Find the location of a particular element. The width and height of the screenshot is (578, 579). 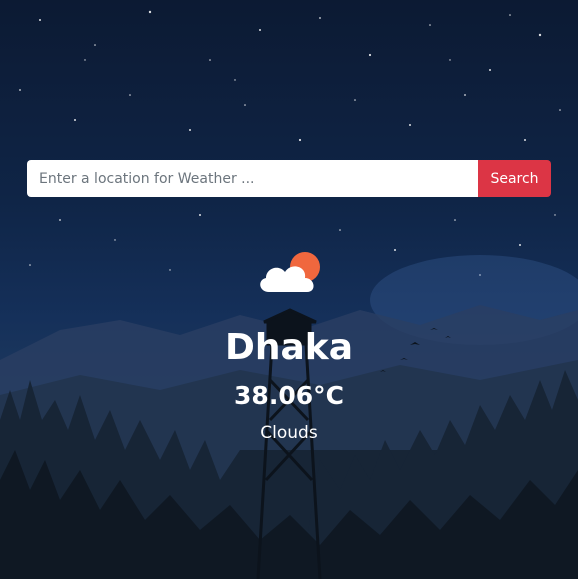

temperature: 38.06°C is located at coordinates (289, 395).